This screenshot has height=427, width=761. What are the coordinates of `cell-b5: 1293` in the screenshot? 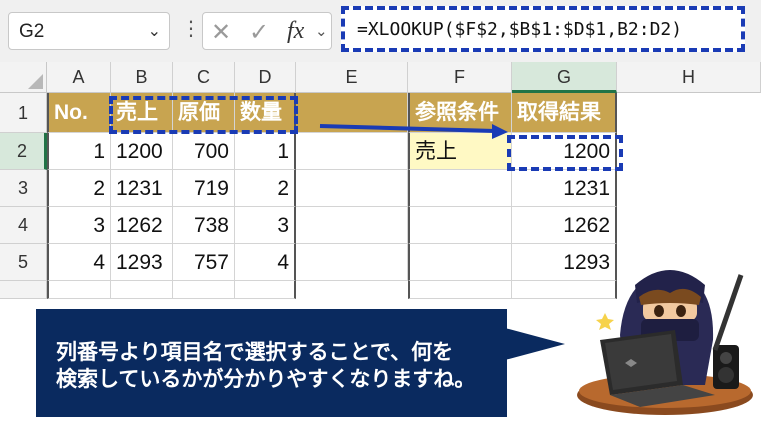 It's located at (142, 262).